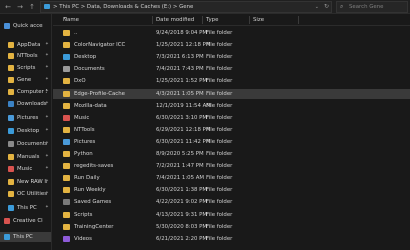 The width and height of the screenshot is (410, 250). Describe the element at coordinates (66, 117) in the screenshot. I see `music-icon` at that location.